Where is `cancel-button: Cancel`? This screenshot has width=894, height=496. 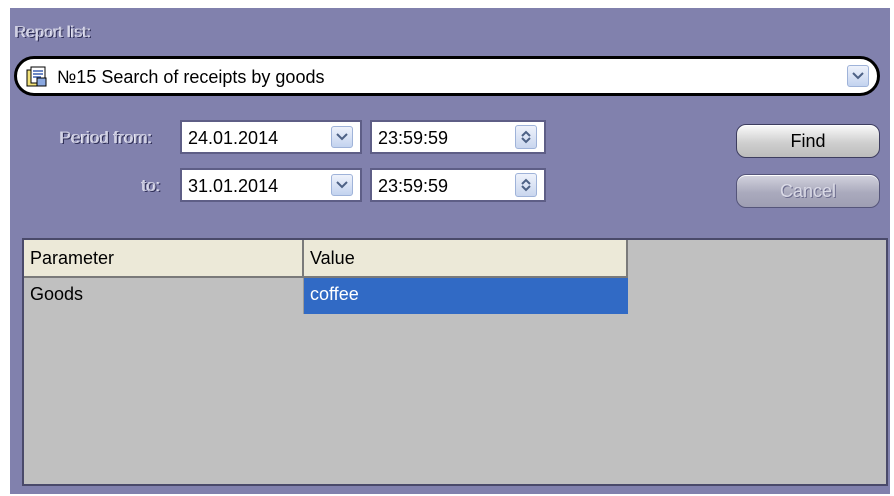
cancel-button: Cancel is located at coordinates (808, 191).